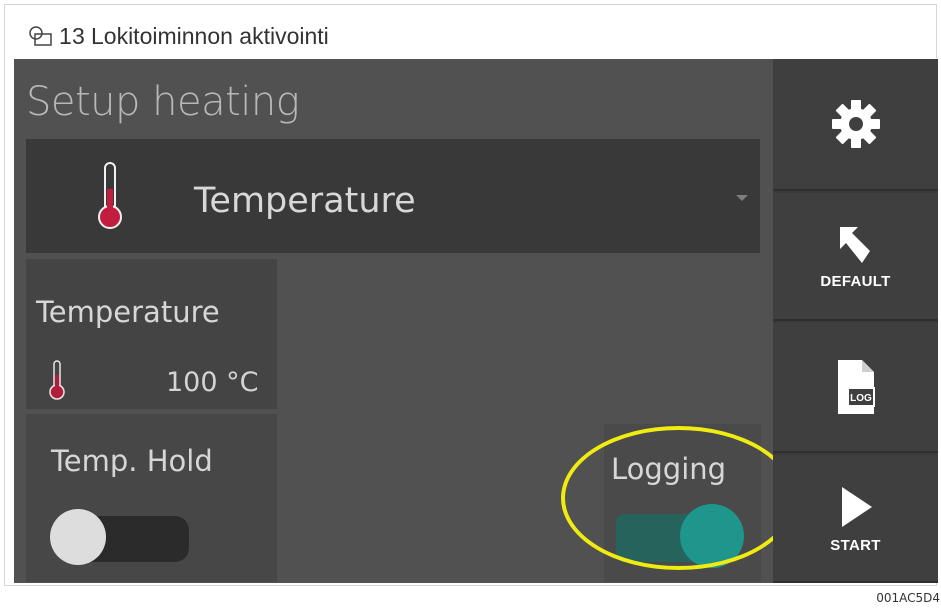 The height and width of the screenshot is (609, 941). What do you see at coordinates (72, 35) in the screenshot?
I see `figure-number: 13` at bounding box center [72, 35].